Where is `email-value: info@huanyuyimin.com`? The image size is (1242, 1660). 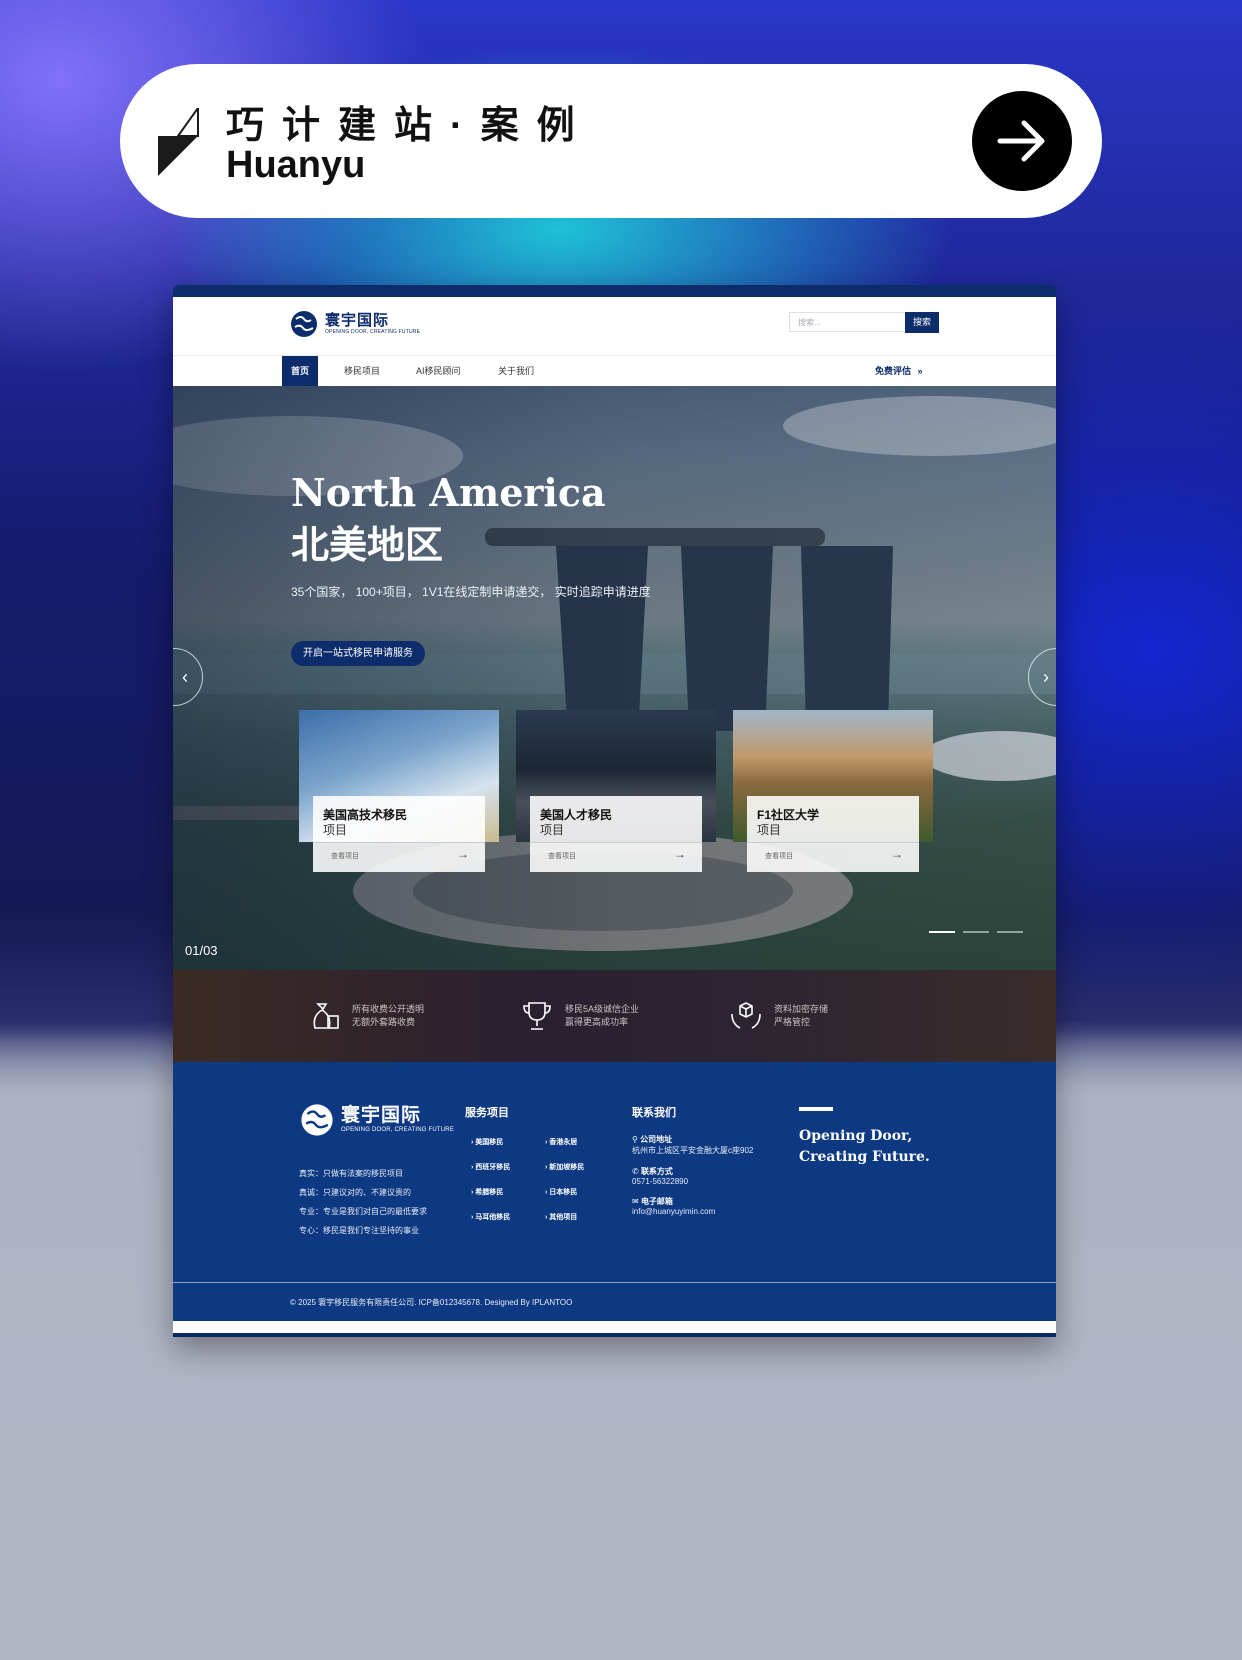 email-value: info@huanyuyimin.com is located at coordinates (692, 1211).